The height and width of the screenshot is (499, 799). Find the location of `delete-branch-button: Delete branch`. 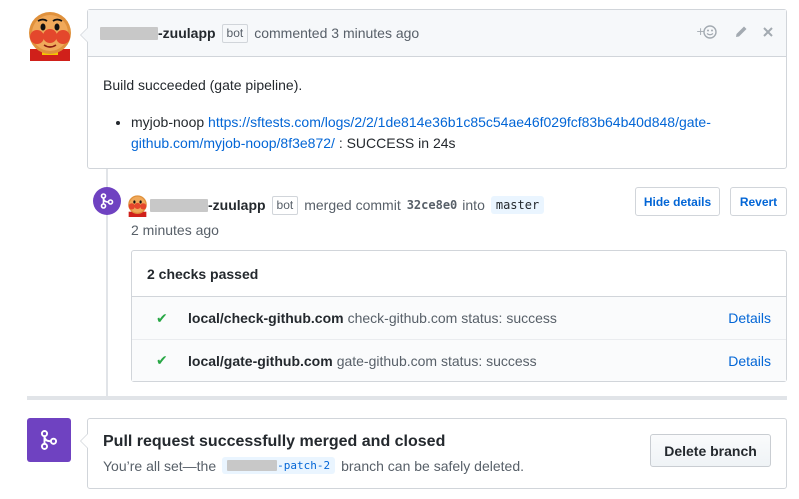

delete-branch-button: Delete branch is located at coordinates (710, 450).